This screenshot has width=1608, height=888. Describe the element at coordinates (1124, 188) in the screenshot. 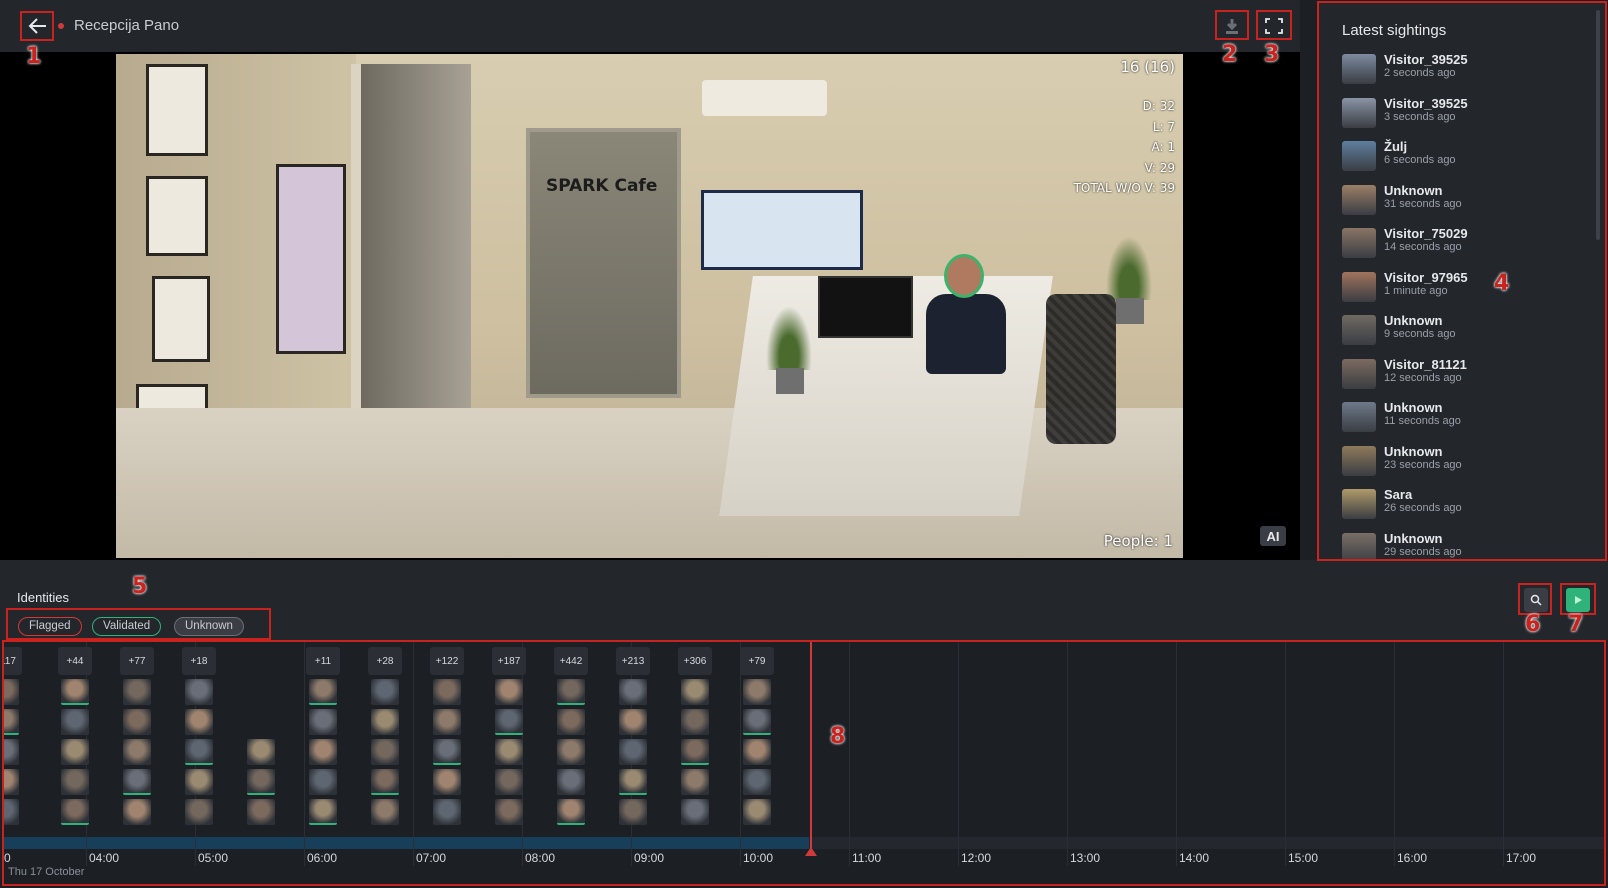

I see `stat-line: TOTAL W/O V: 39` at that location.